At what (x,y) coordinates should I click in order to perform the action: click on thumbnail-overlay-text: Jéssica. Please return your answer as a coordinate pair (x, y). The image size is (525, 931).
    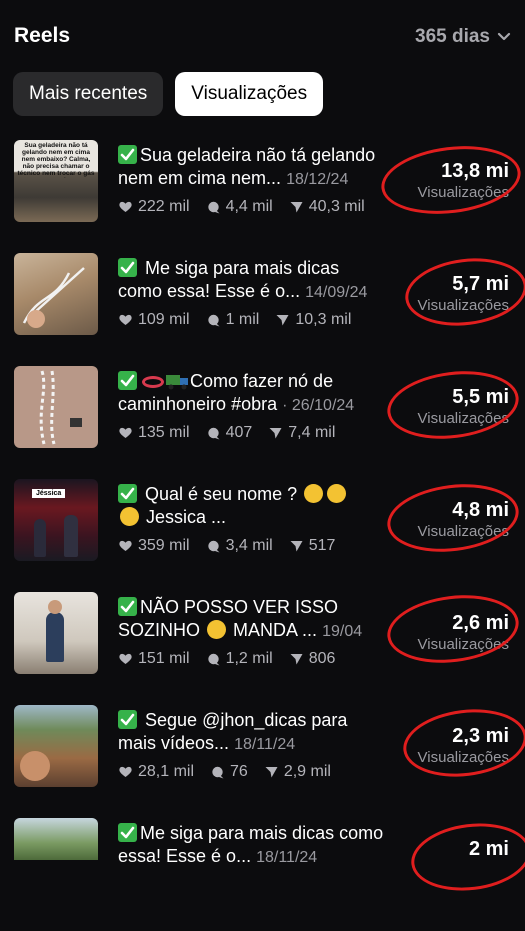
    Looking at the image, I should click on (49, 493).